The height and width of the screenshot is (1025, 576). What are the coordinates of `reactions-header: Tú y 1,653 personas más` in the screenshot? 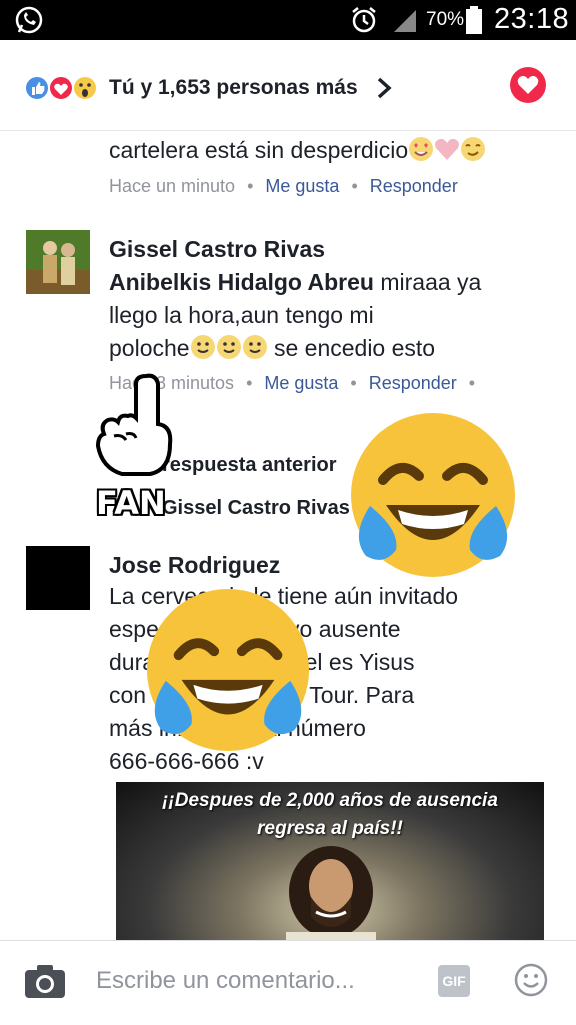 It's located at (288, 85).